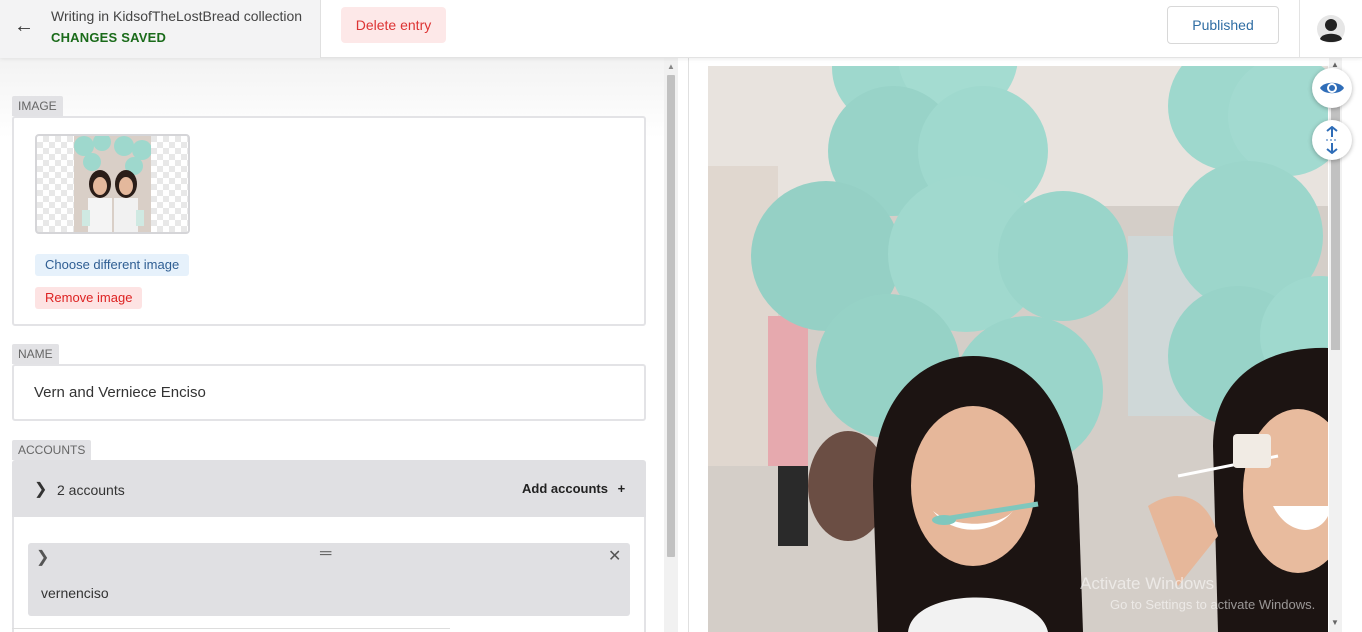 Image resolution: width=1362 pixels, height=632 pixels. I want to click on vertical-expand-icon, so click(1332, 140).